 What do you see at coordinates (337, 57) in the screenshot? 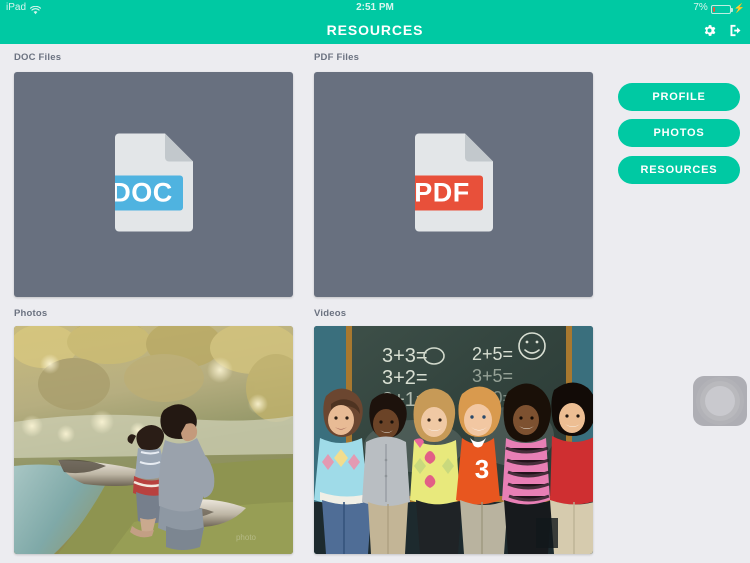
I see `section-label-pdf-files: PDF Files` at bounding box center [337, 57].